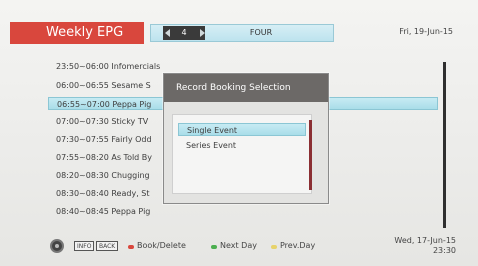  I want to click on channel-name: FOUR, so click(261, 32).